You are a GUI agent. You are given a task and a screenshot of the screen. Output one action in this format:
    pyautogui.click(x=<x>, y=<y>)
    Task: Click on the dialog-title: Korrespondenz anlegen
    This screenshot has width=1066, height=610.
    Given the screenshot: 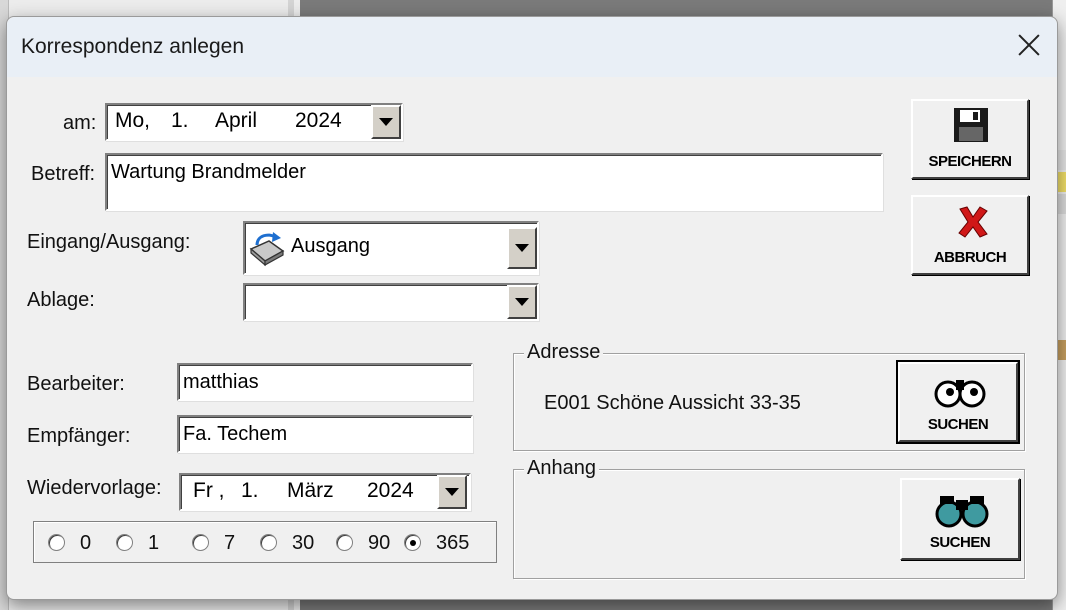 What is the action you would take?
    pyautogui.click(x=133, y=46)
    